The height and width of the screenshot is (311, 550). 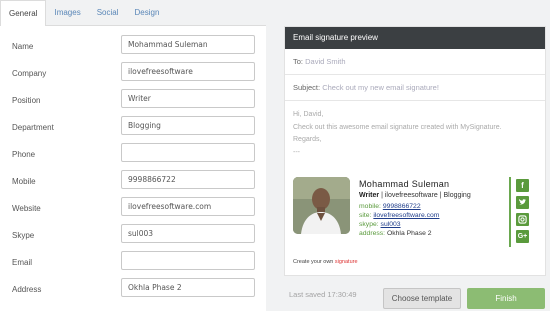 What do you see at coordinates (147, 13) in the screenshot?
I see `tab-design: Design` at bounding box center [147, 13].